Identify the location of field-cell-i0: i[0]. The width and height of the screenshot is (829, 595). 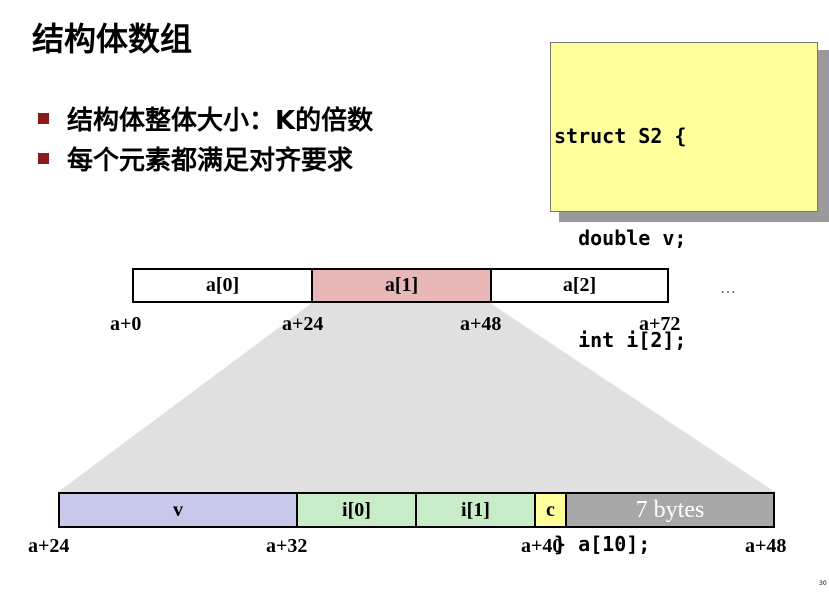
(356, 510).